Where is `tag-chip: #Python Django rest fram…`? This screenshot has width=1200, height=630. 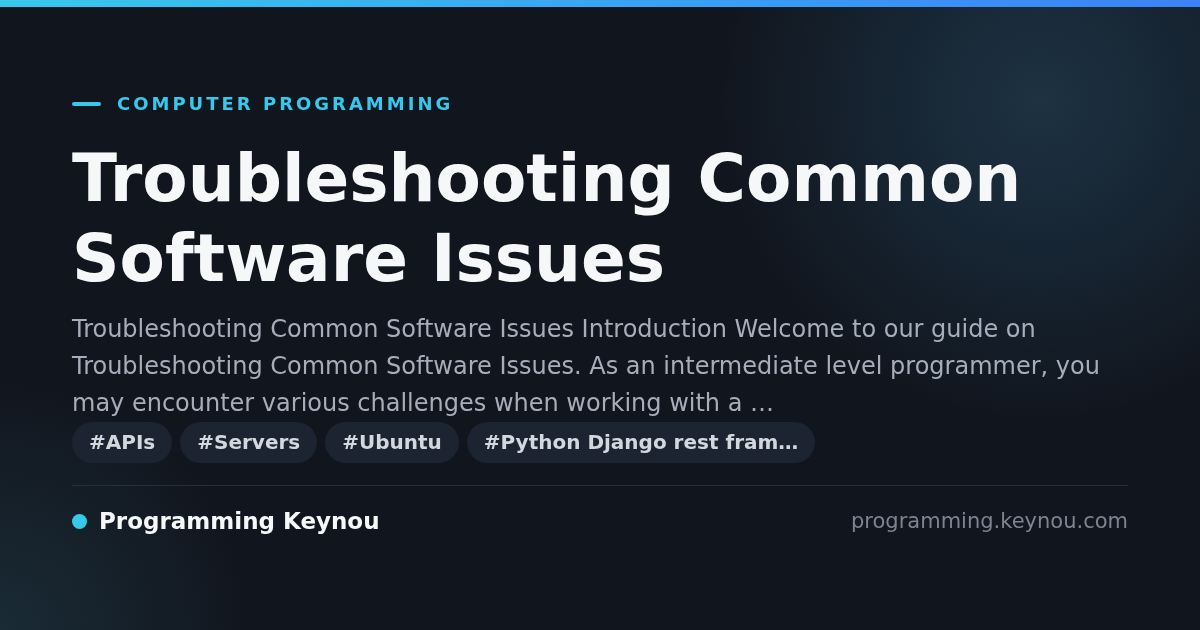
tag-chip: #Python Django rest fram… is located at coordinates (641, 442).